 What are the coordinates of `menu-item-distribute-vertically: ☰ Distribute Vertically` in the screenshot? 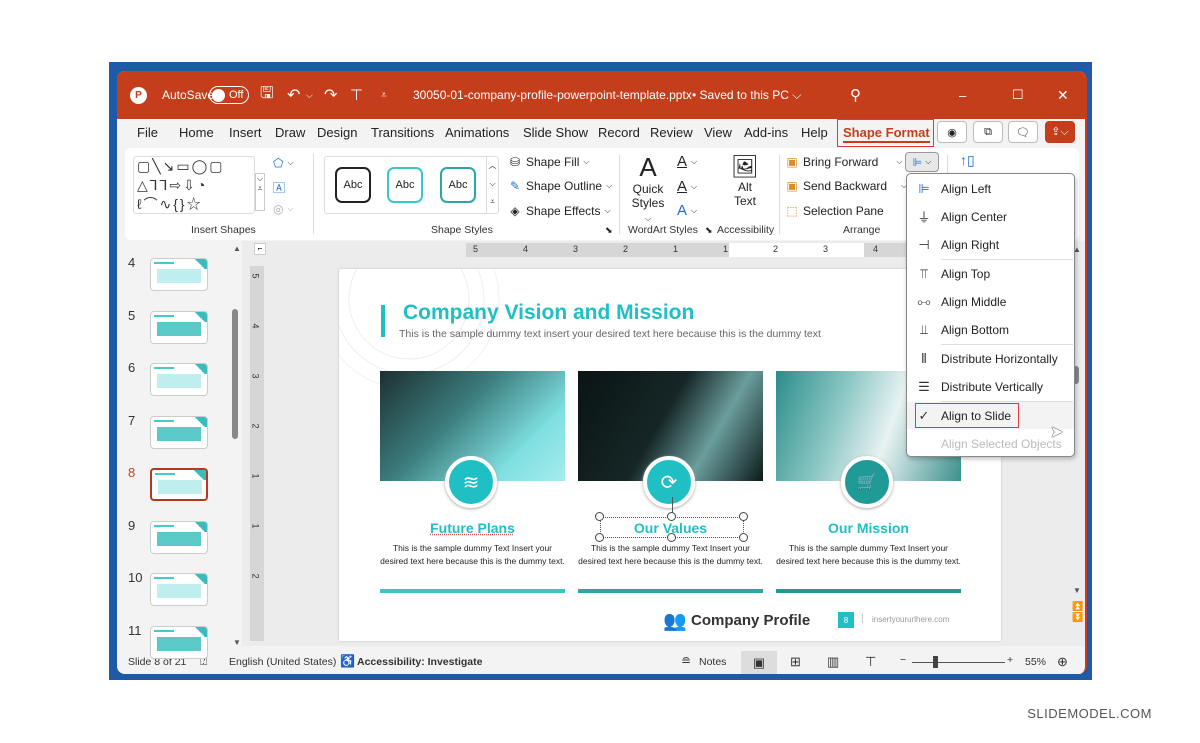 It's located at (990, 386).